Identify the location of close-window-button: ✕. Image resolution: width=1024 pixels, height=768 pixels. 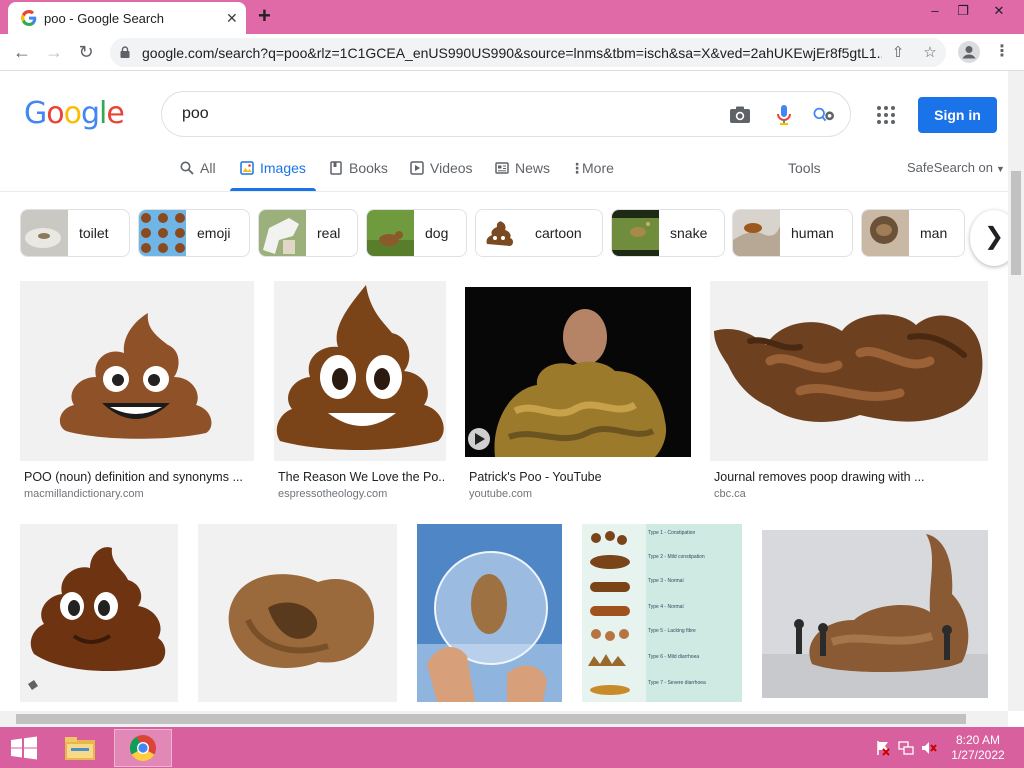
(999, 11).